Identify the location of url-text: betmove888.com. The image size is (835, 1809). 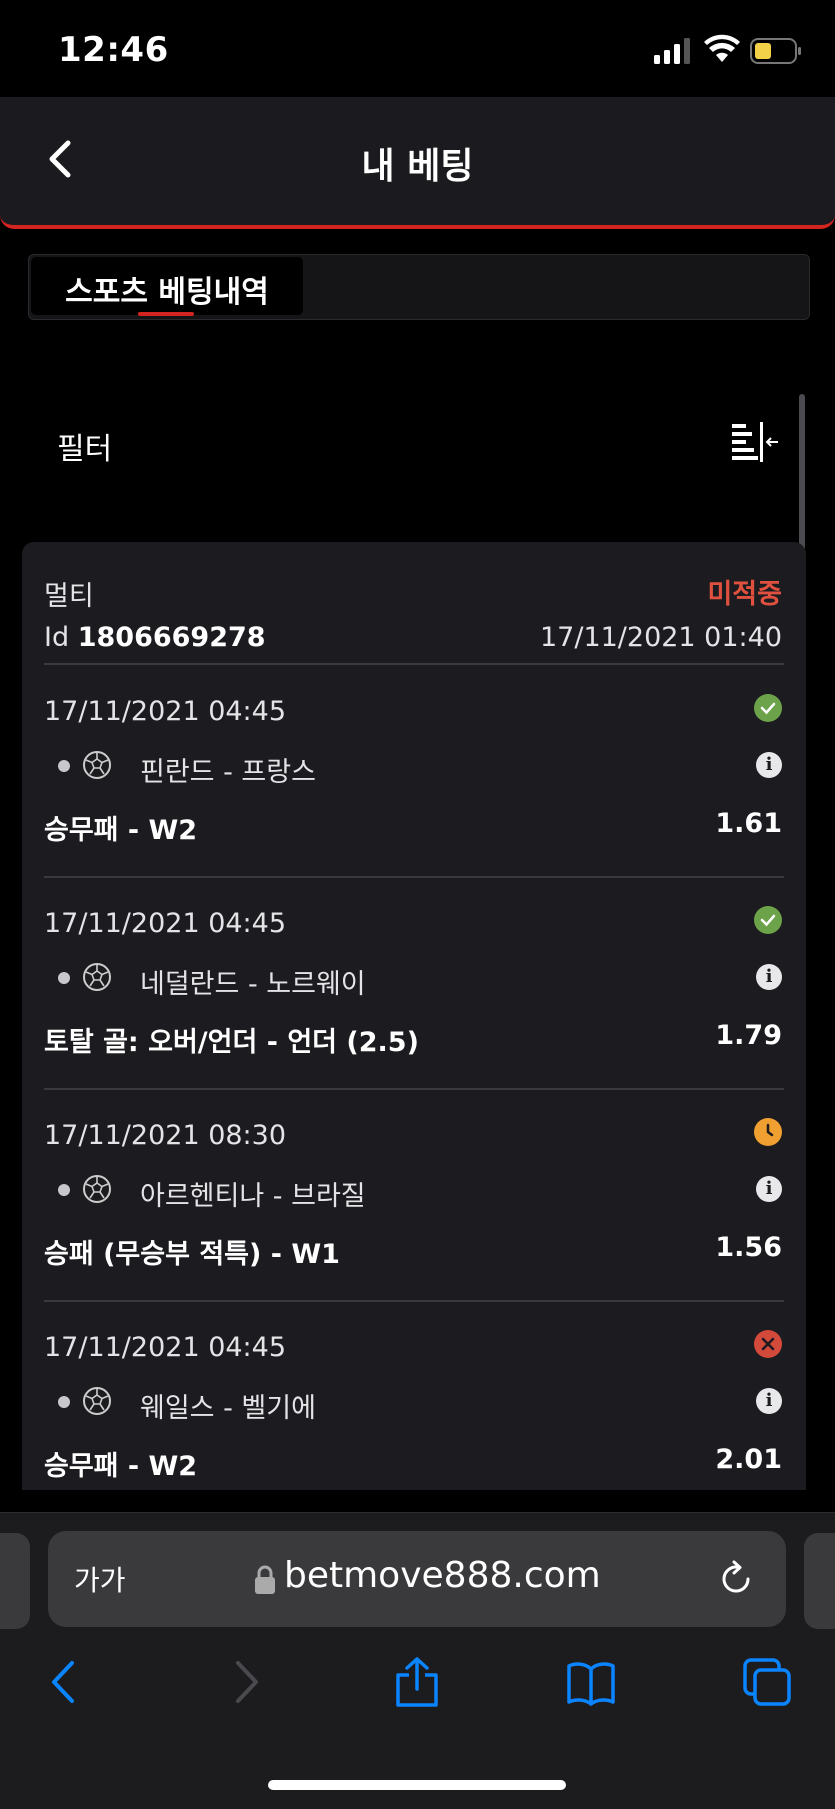
(442, 1575).